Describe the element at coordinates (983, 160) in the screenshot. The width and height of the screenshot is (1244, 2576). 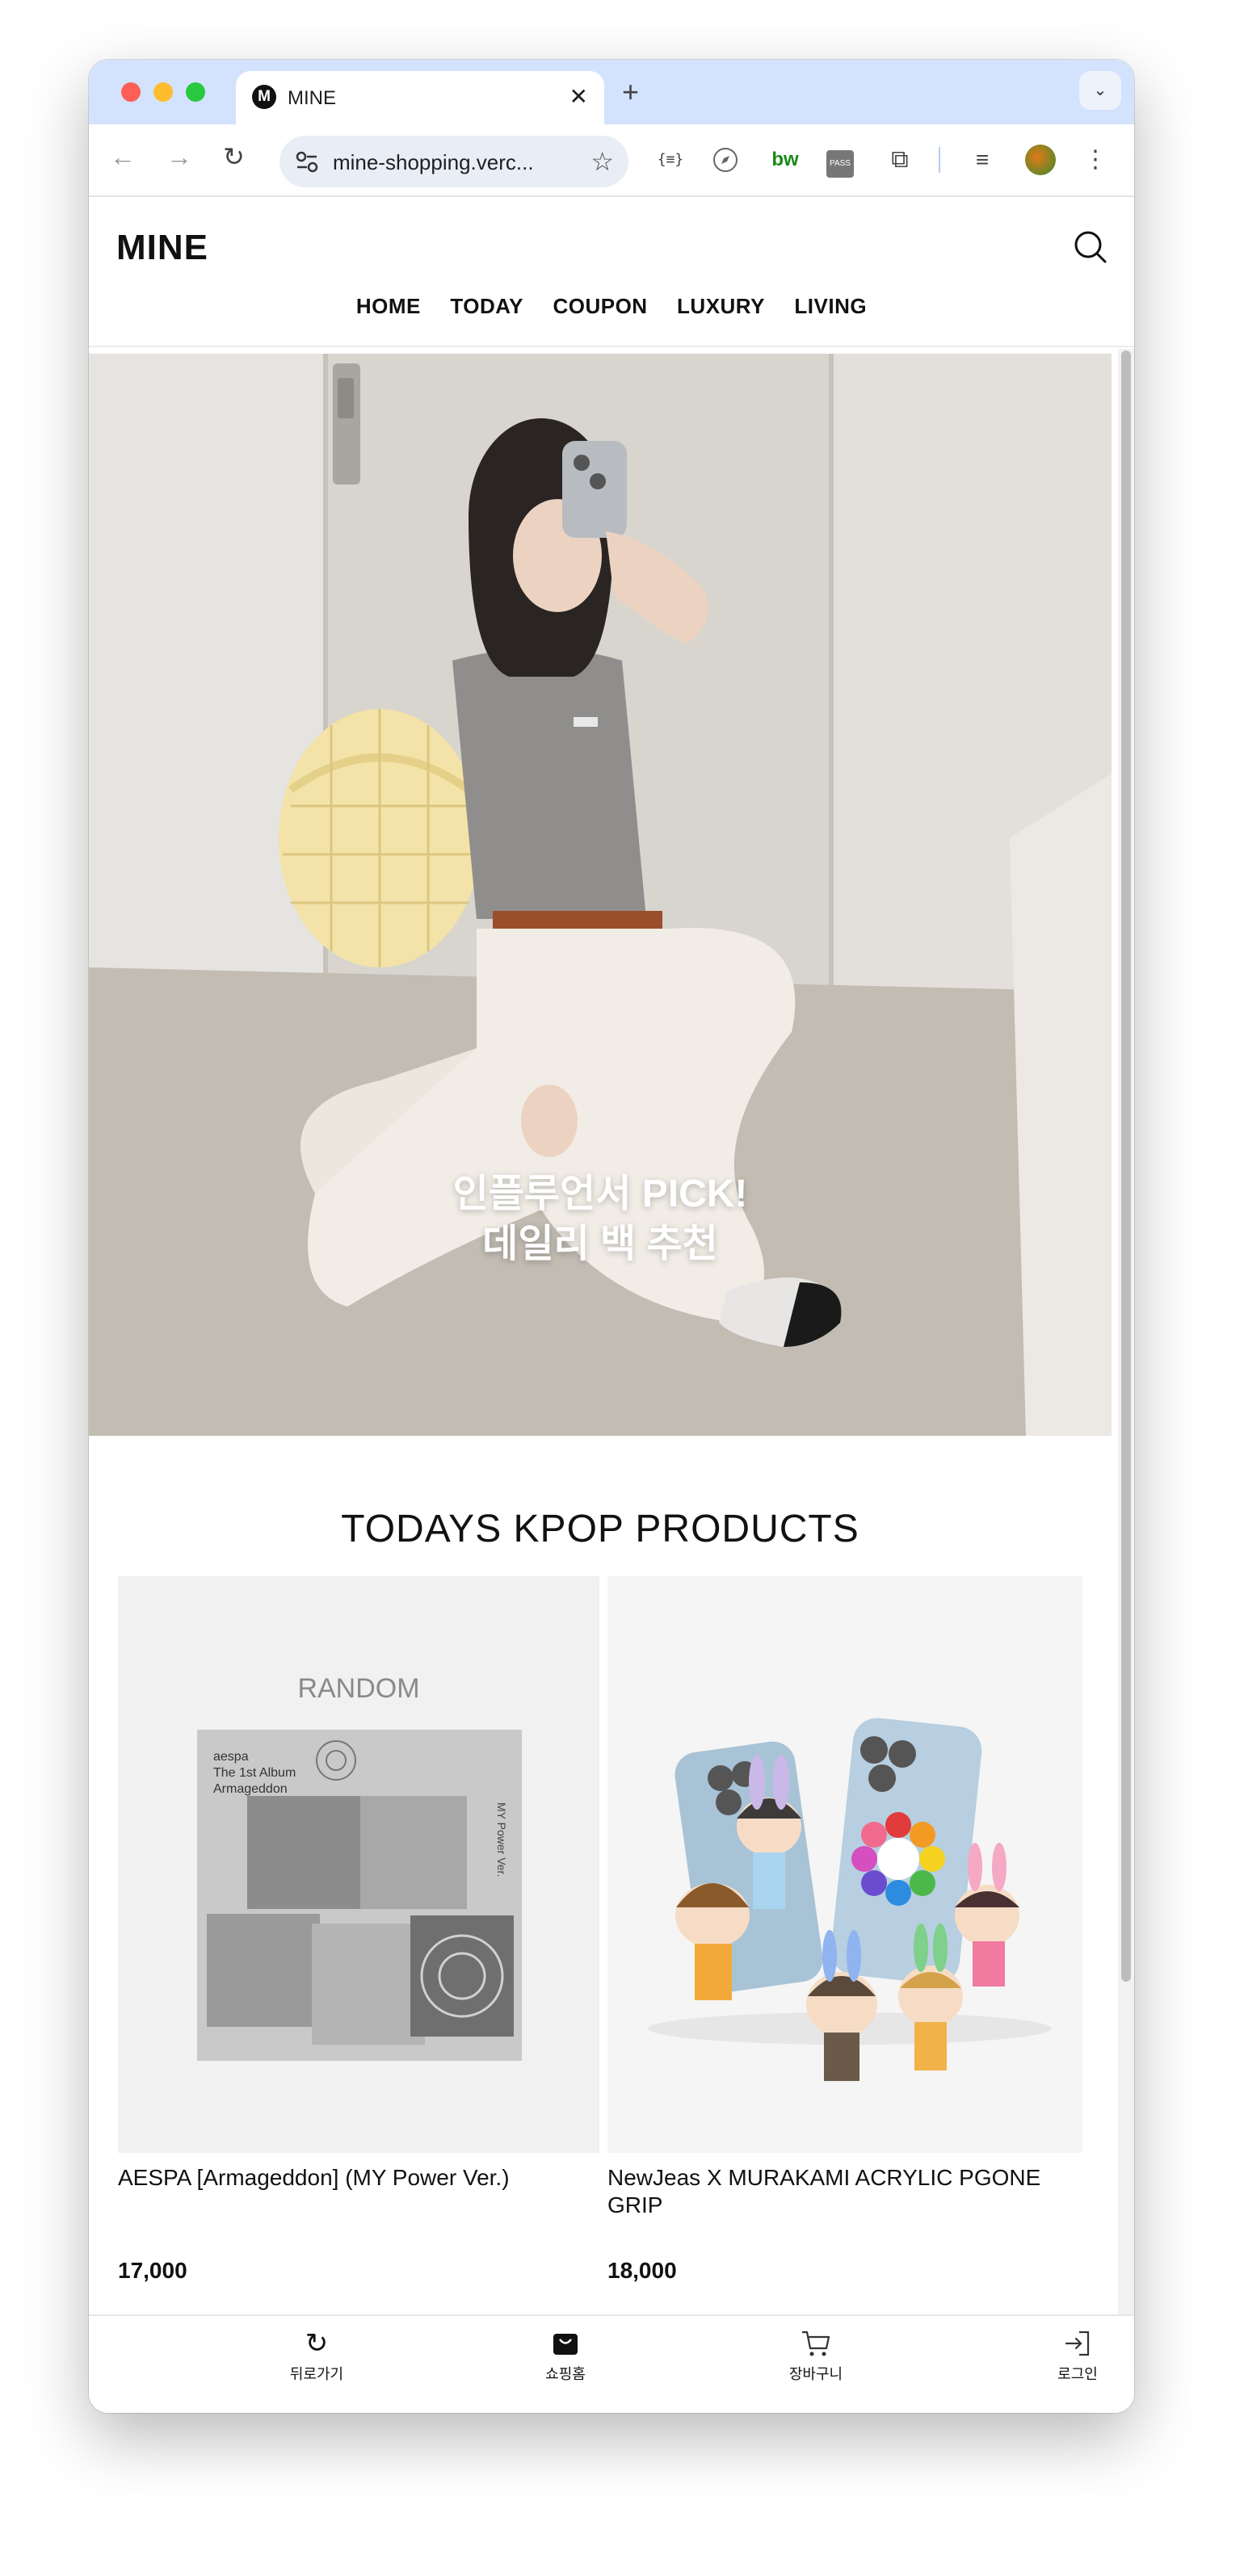
I see `reading-list-icon: ≡` at that location.